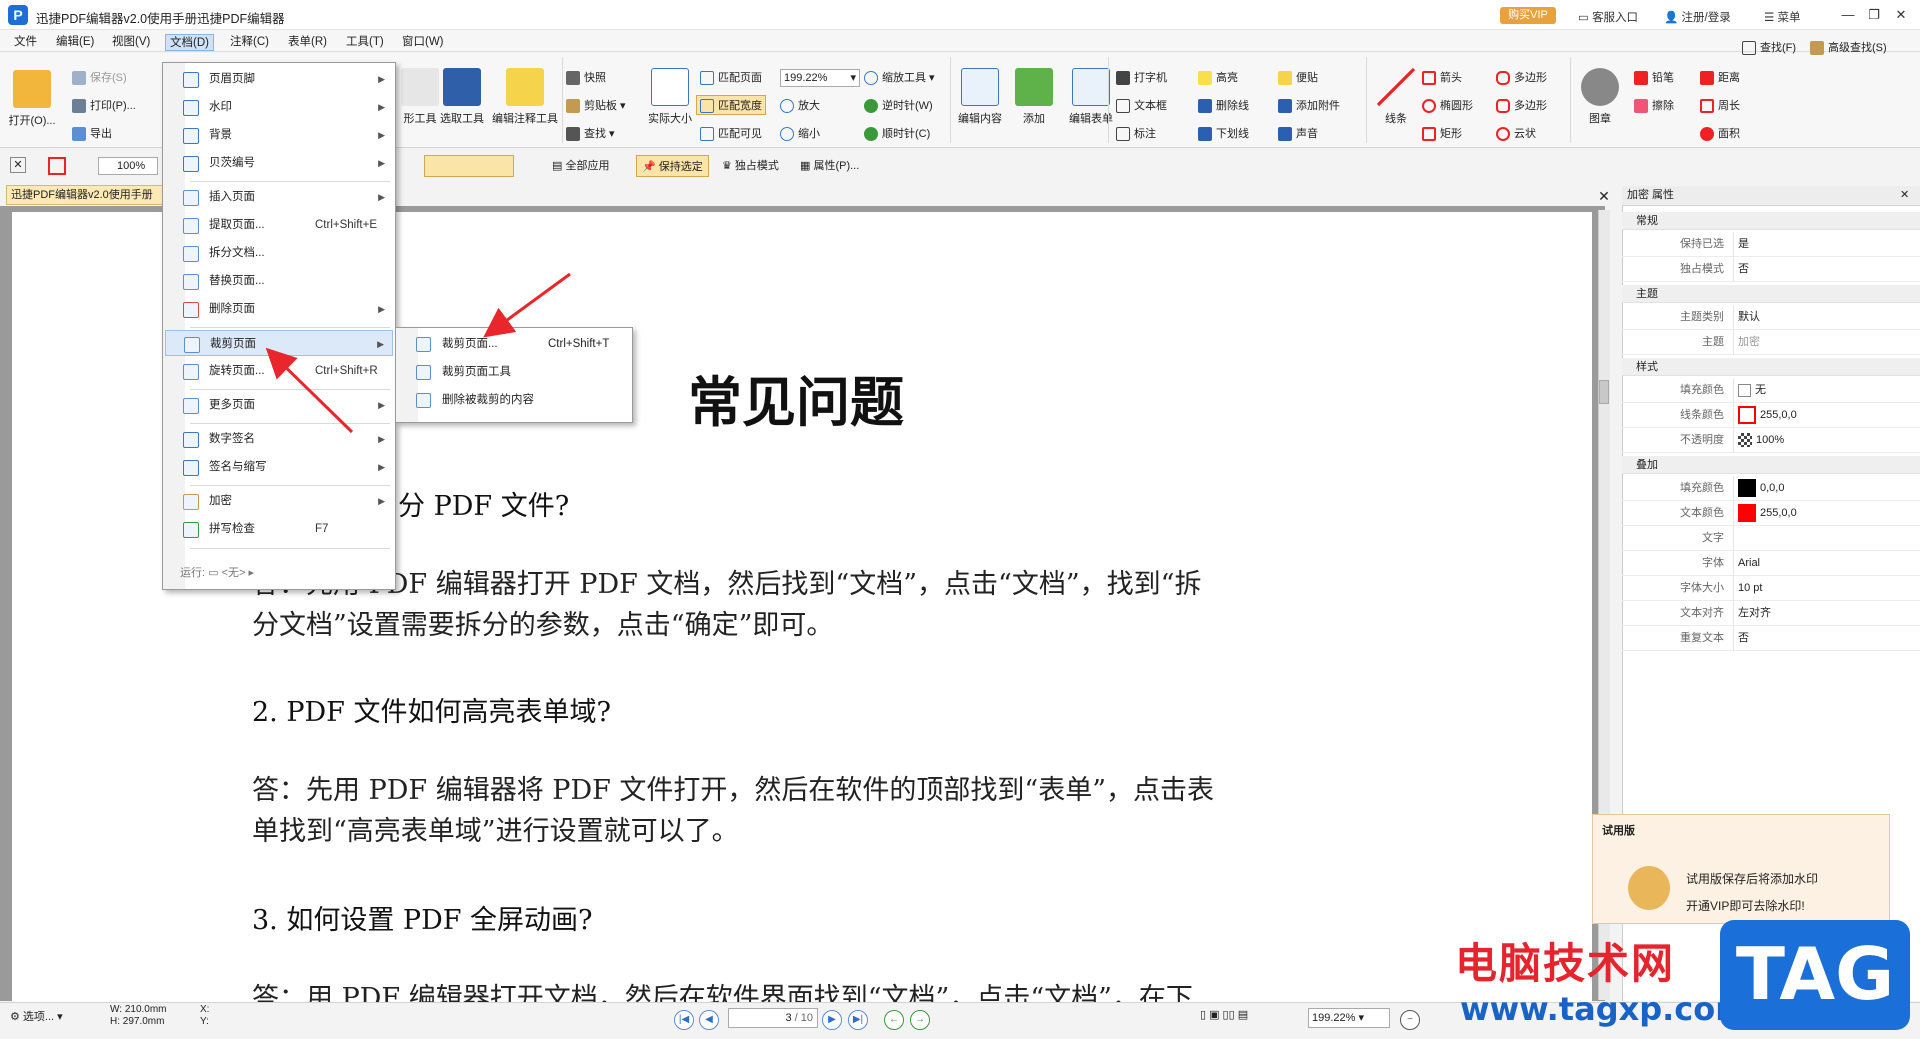 Image resolution: width=1920 pixels, height=1039 pixels. Describe the element at coordinates (527, 305) in the screenshot. I see `arrow-to-crop-page-item` at that location.